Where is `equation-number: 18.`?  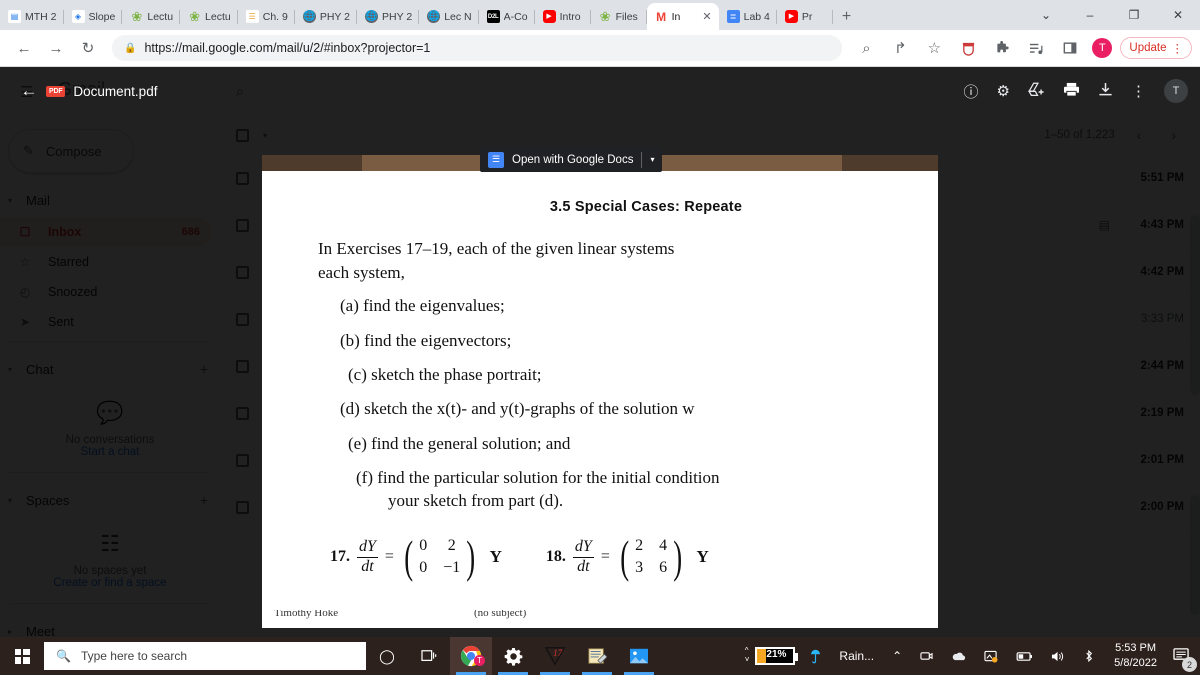
equation-number: 18. is located at coordinates (555, 557).